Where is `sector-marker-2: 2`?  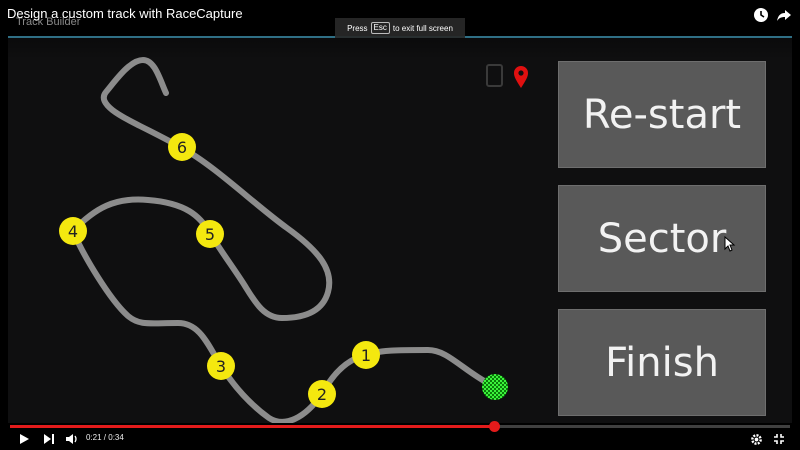
sector-marker-2: 2 is located at coordinates (322, 394).